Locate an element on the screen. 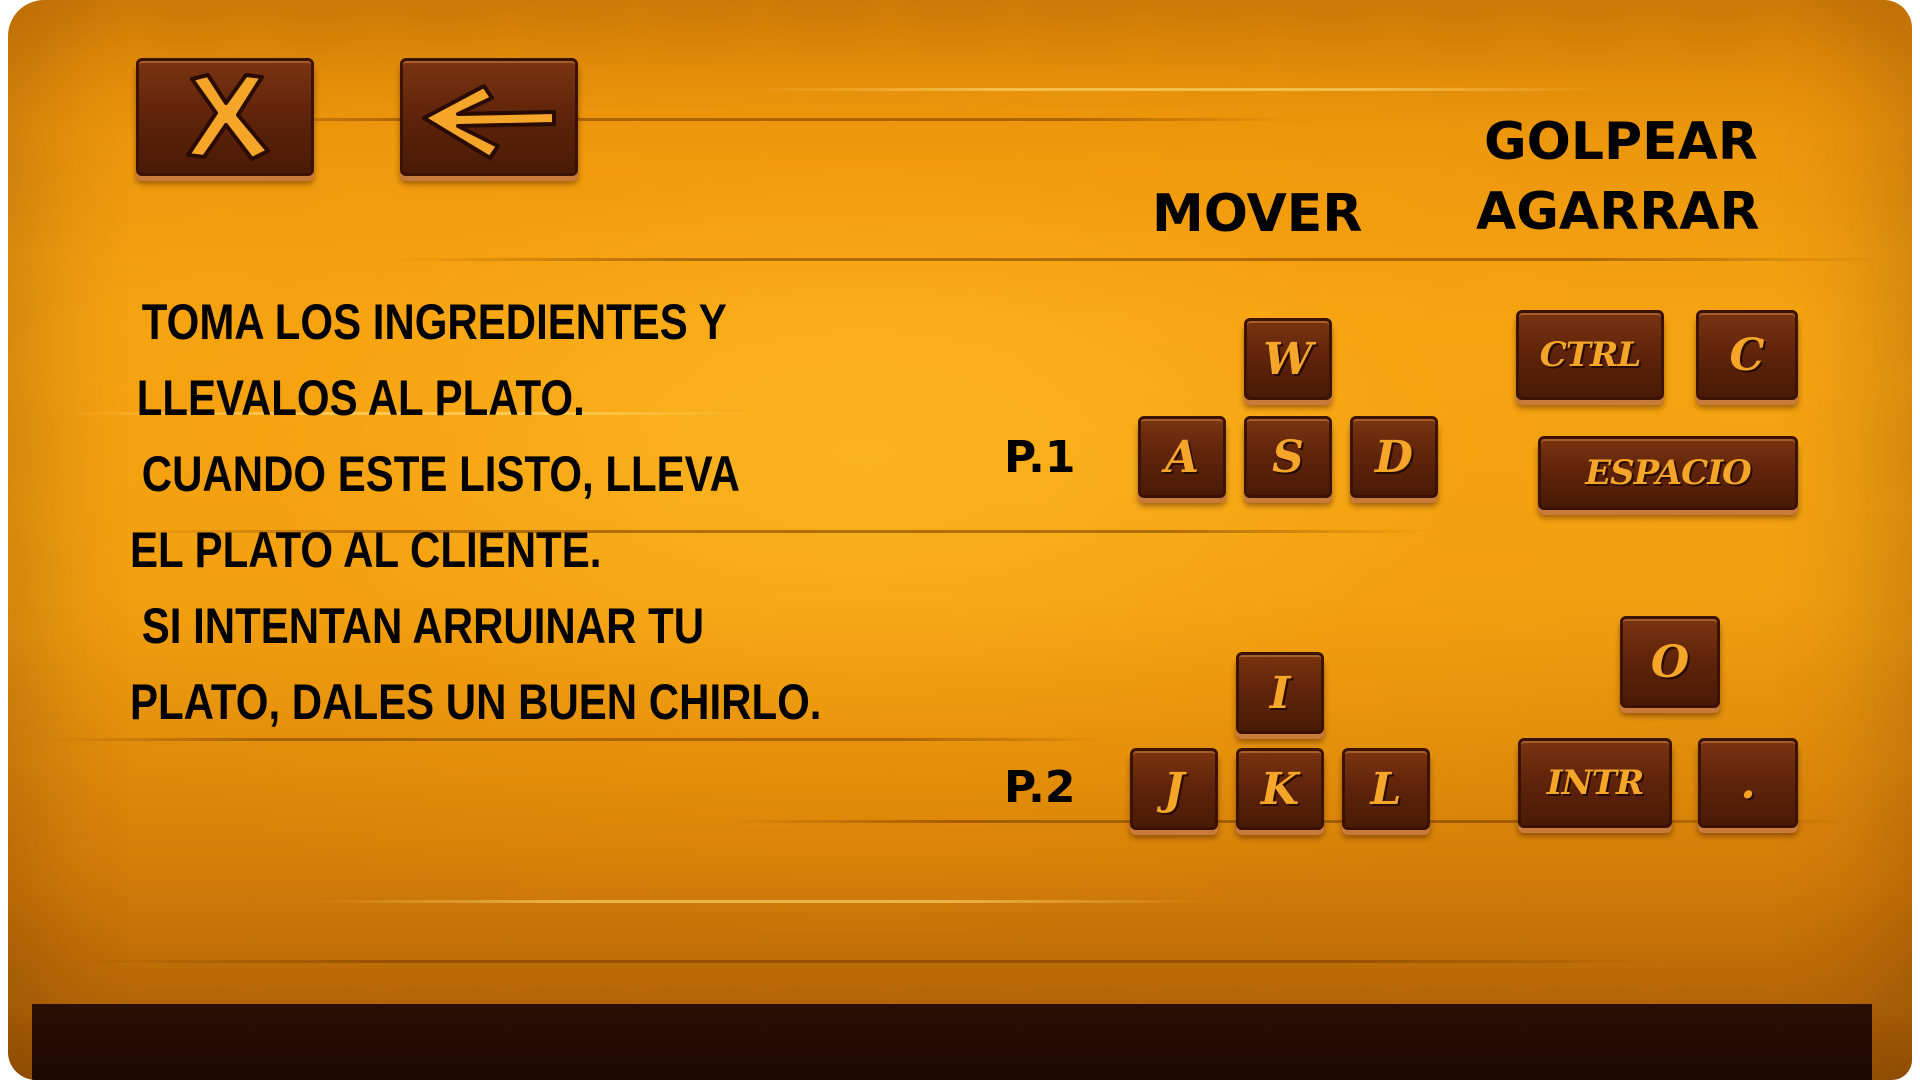 The height and width of the screenshot is (1080, 1920). player1-label: P.1 is located at coordinates (1040, 457).